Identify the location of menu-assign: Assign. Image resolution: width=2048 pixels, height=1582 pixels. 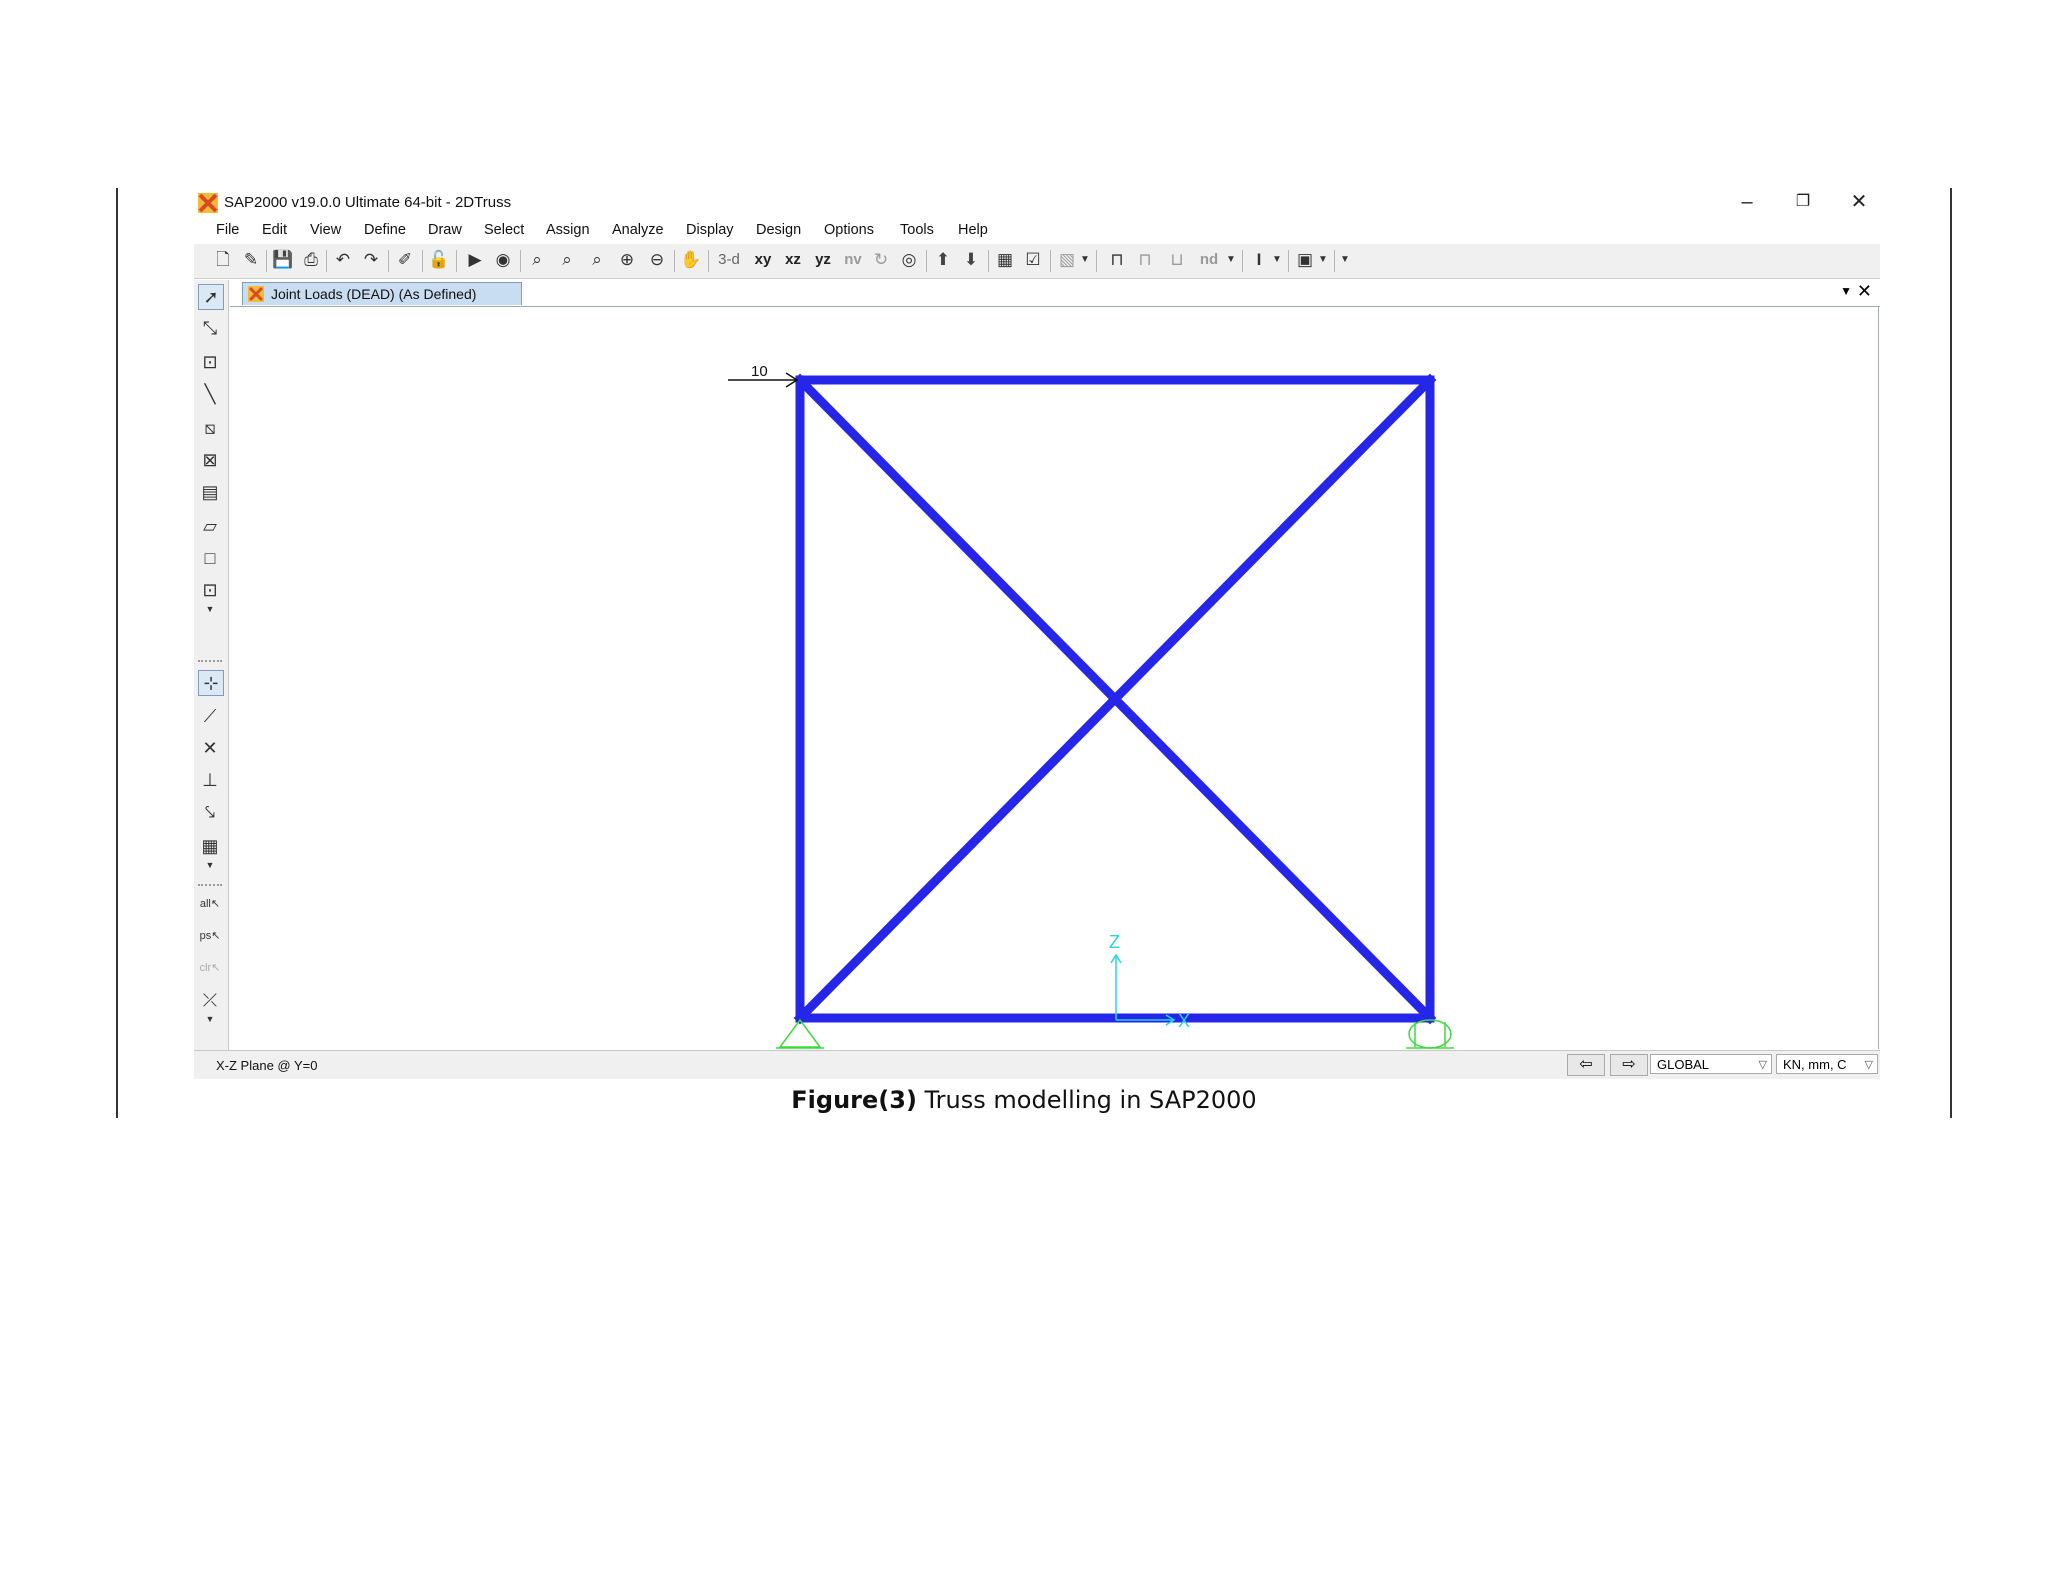
(568, 230).